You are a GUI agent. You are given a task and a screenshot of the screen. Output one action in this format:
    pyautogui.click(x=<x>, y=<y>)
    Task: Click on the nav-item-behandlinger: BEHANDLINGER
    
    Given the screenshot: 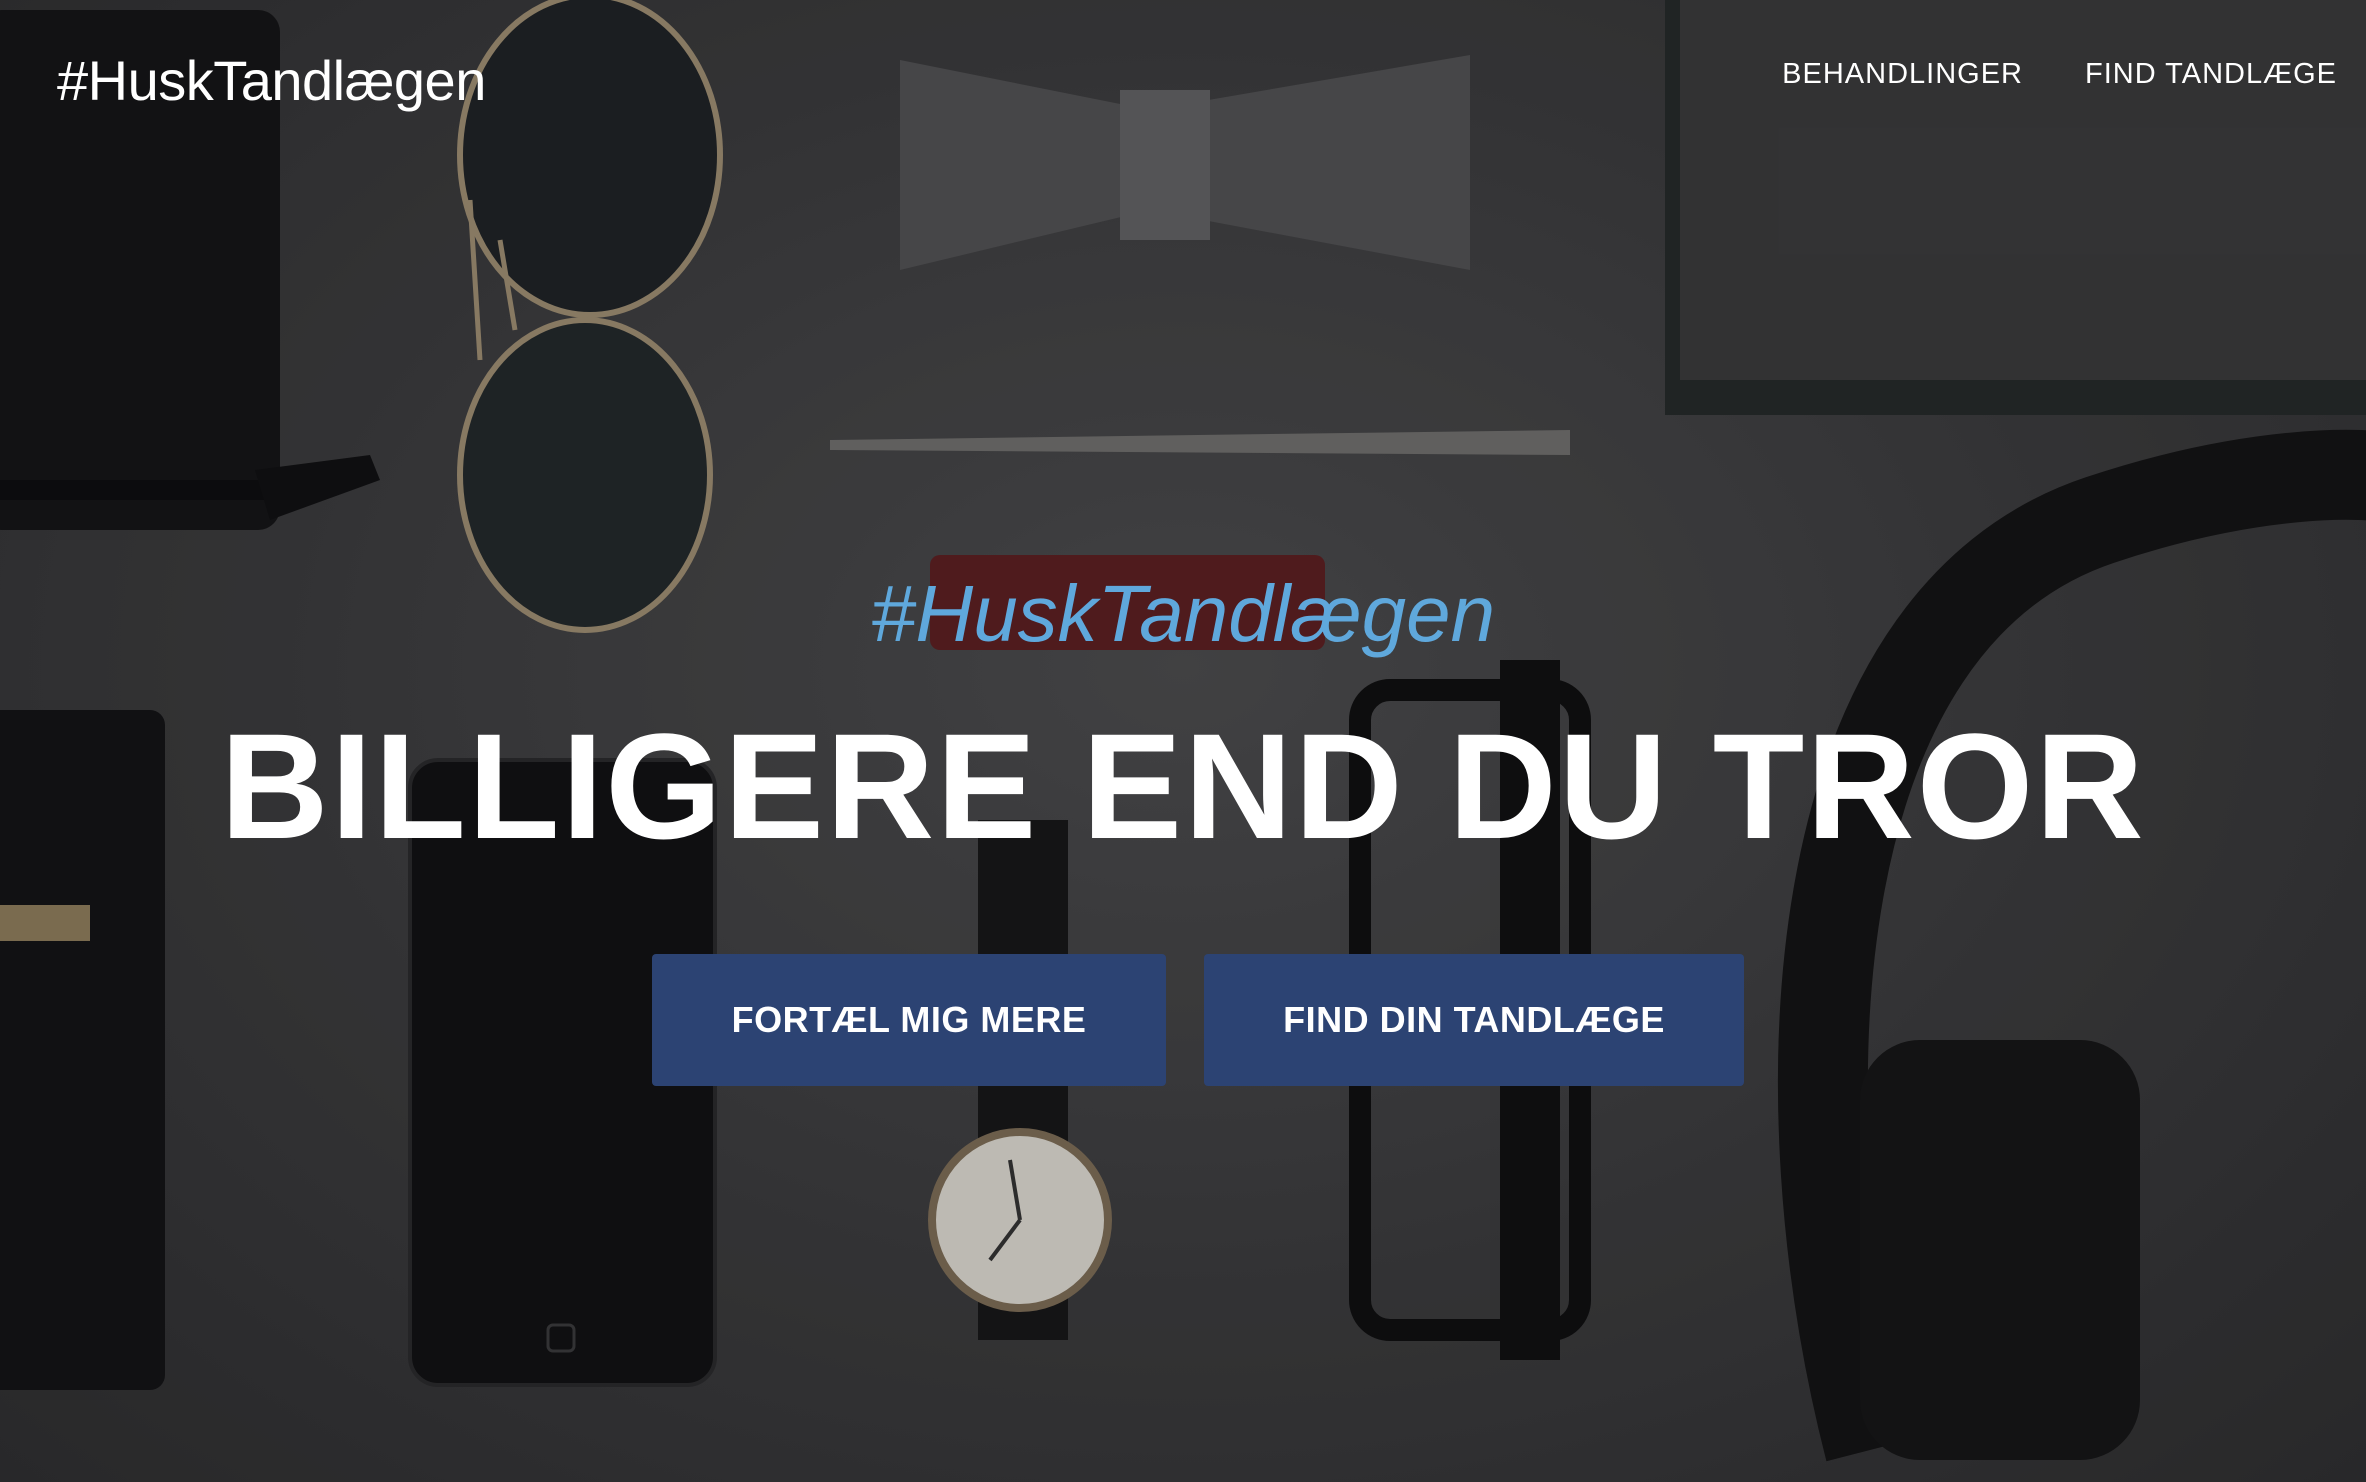 What is the action you would take?
    pyautogui.click(x=1902, y=74)
    